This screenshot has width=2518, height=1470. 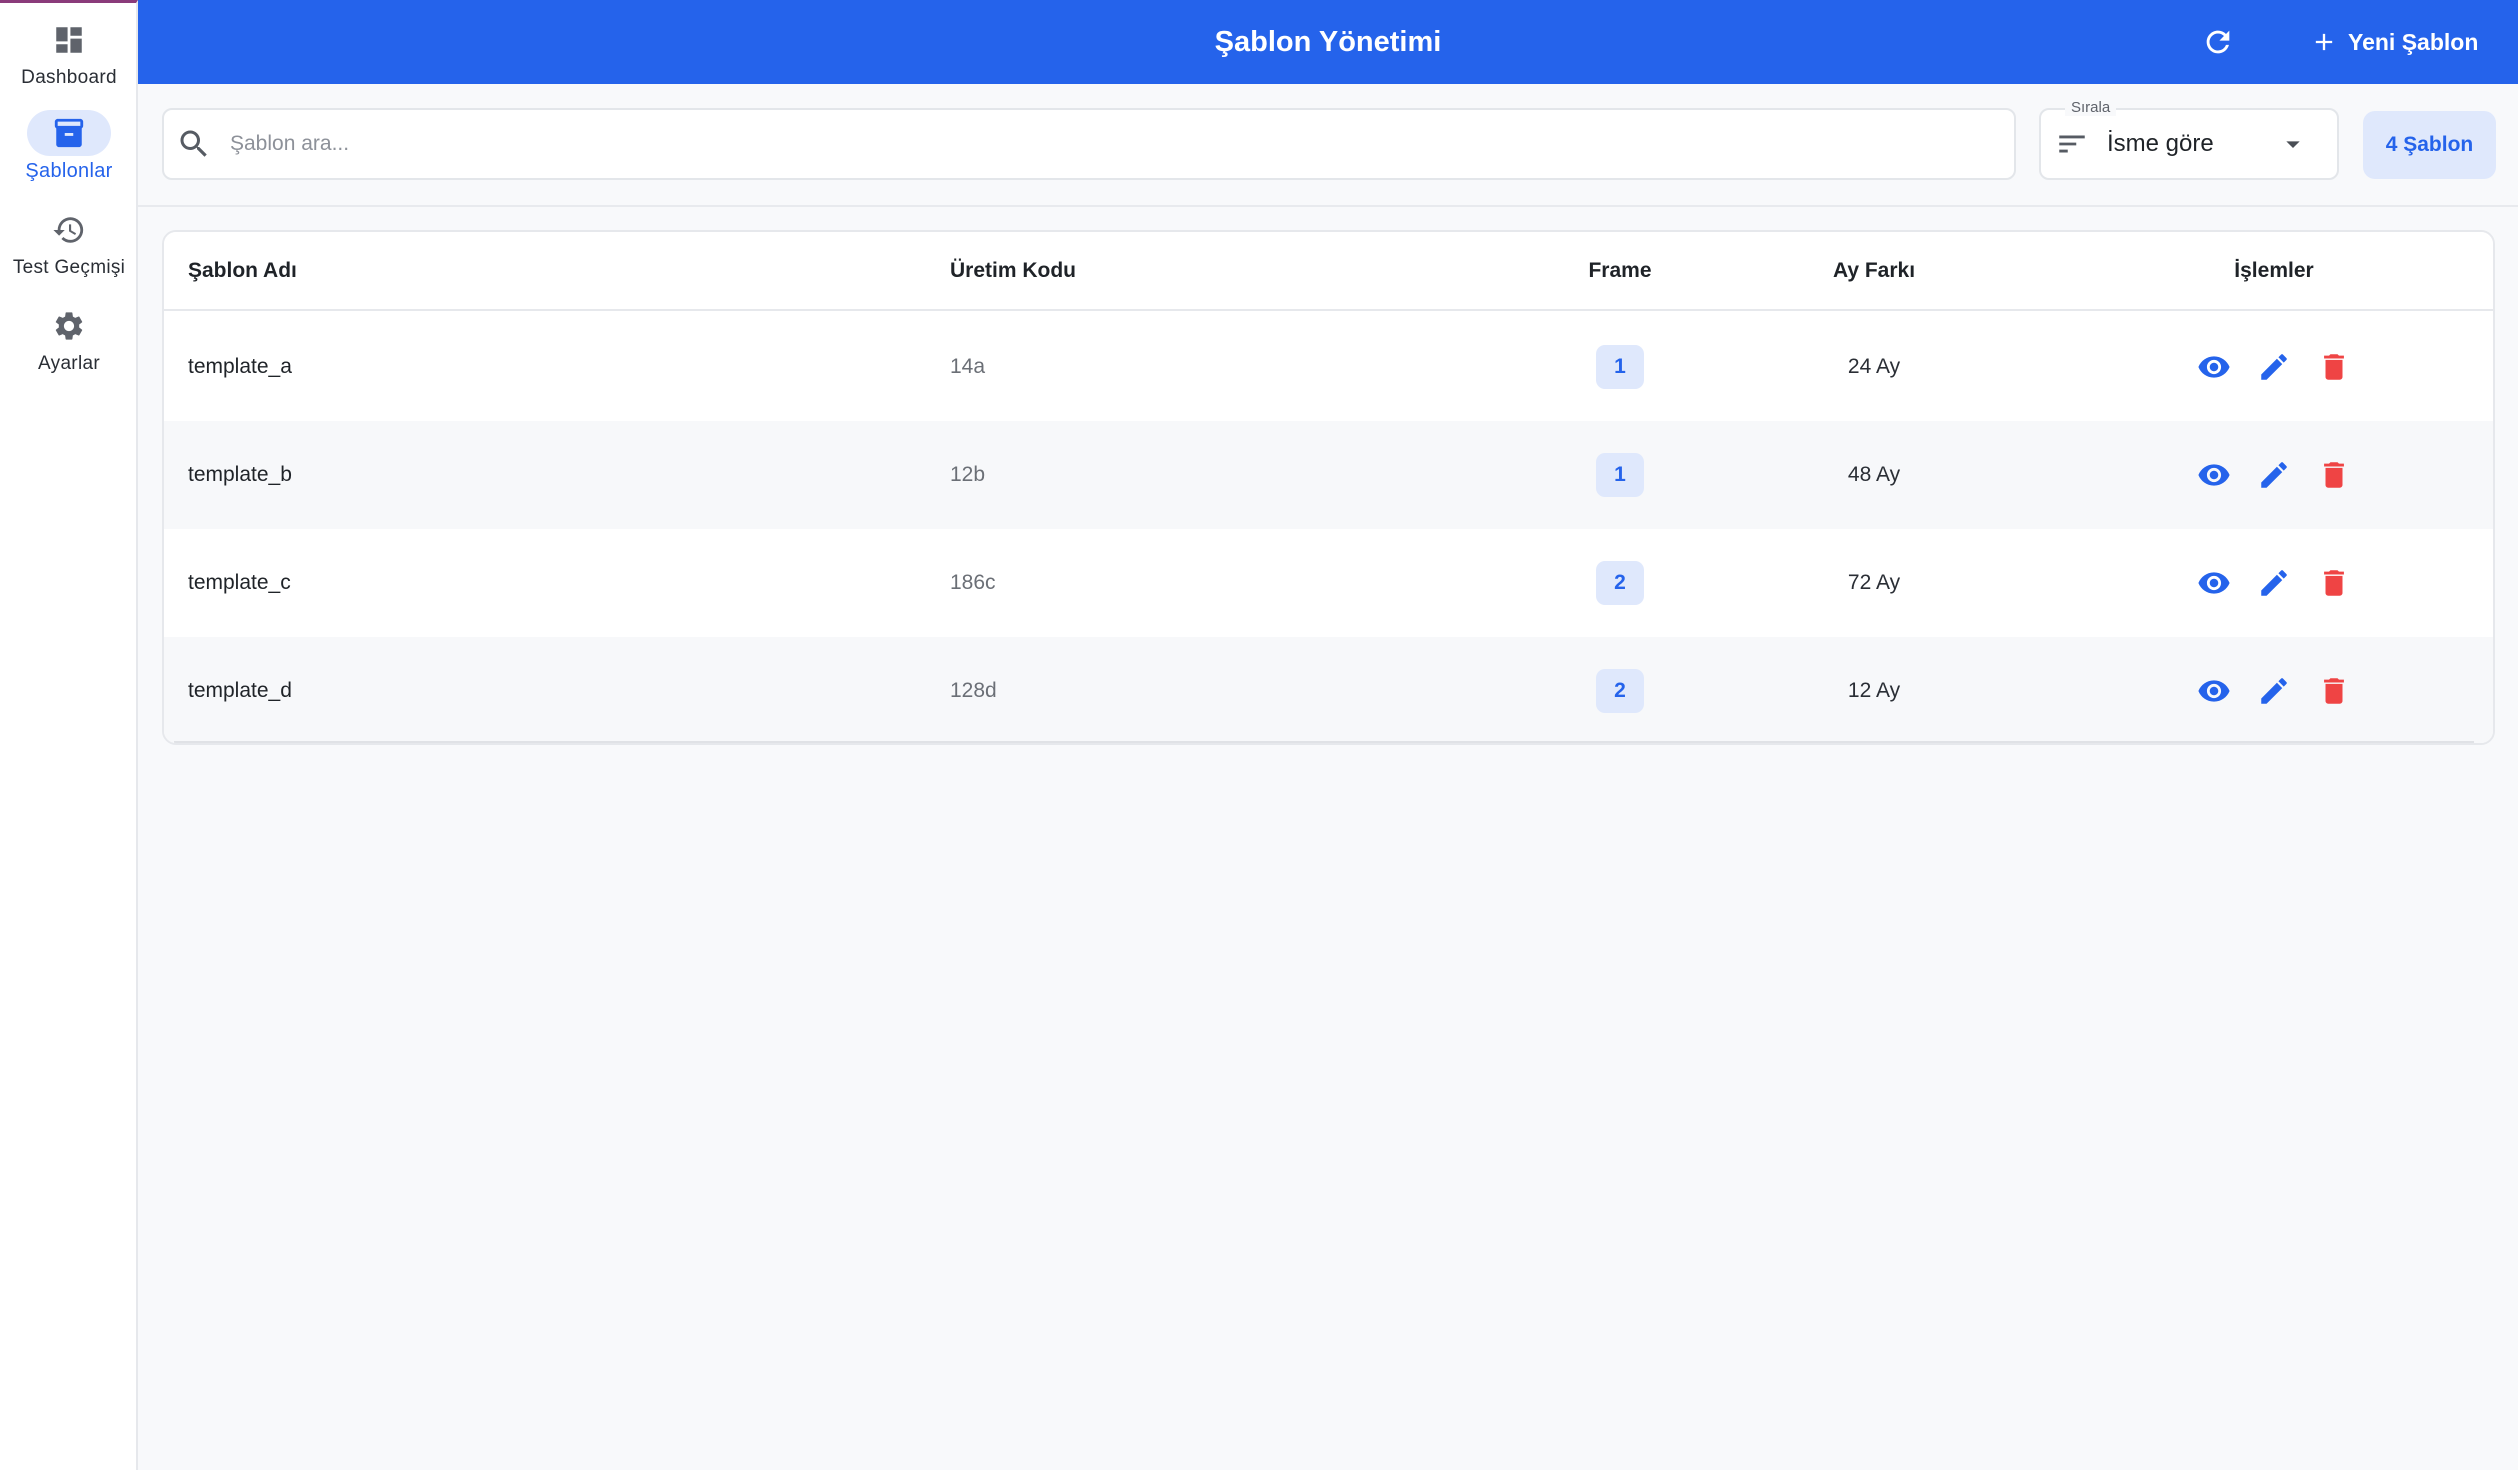 I want to click on refresh-button, so click(x=2218, y=42).